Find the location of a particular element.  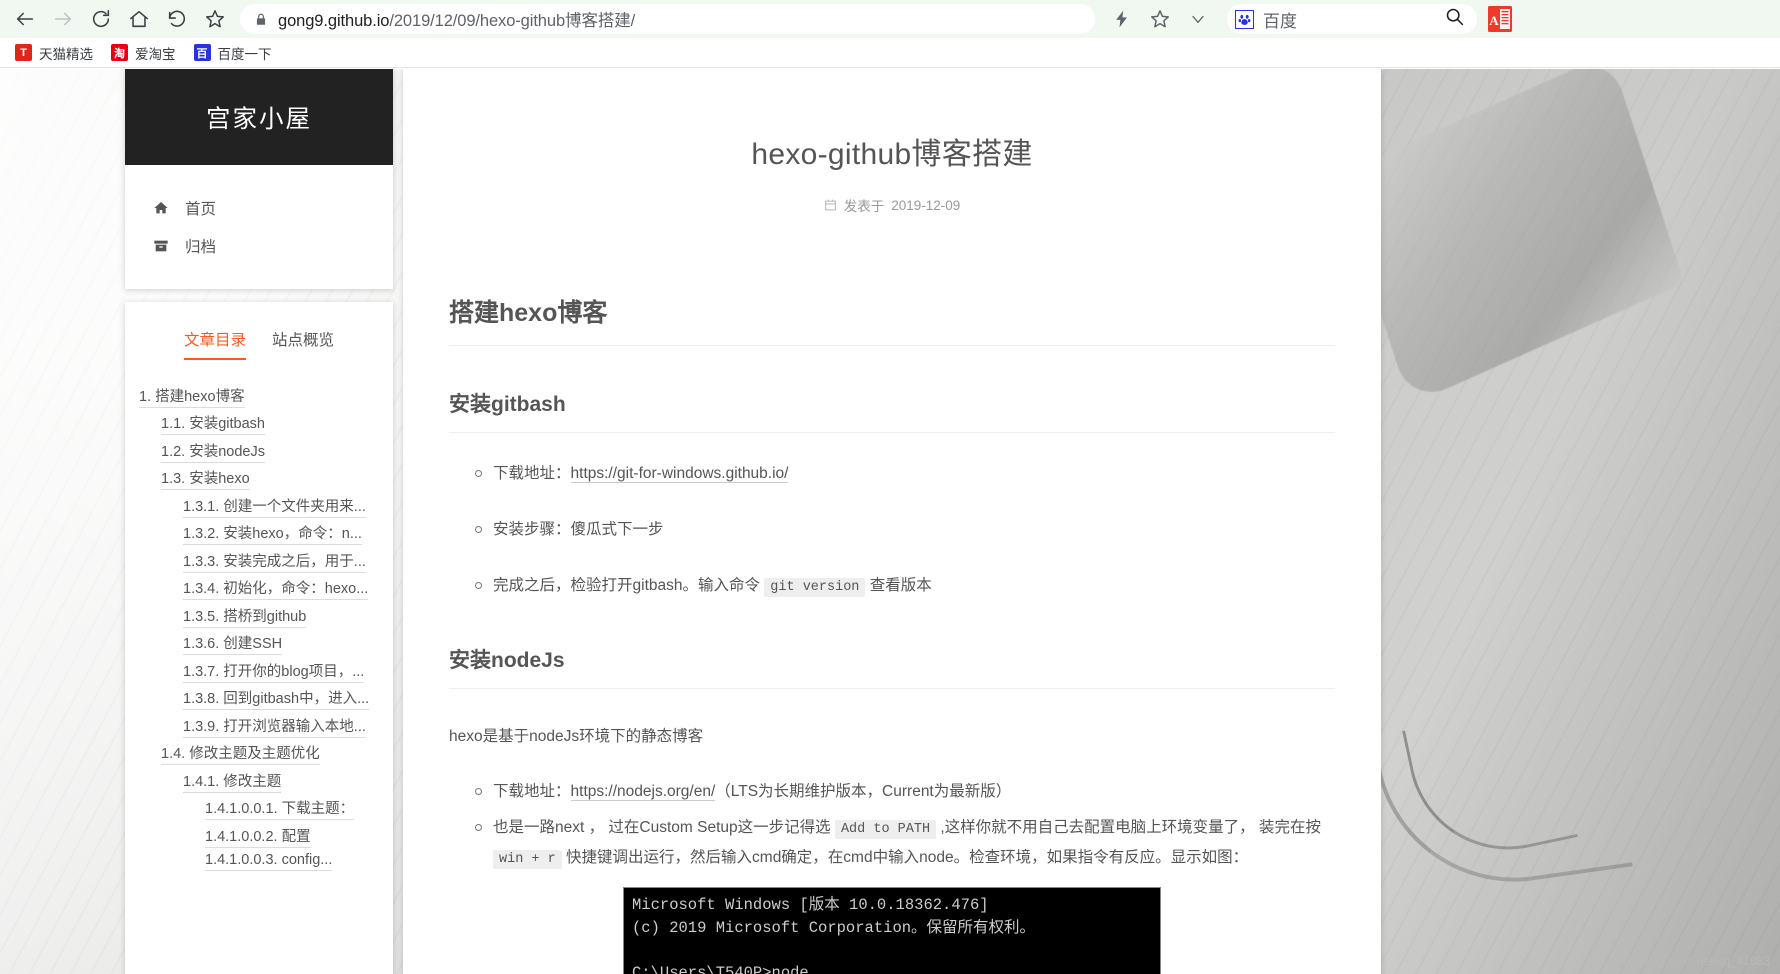

lock-icon is located at coordinates (261, 19).